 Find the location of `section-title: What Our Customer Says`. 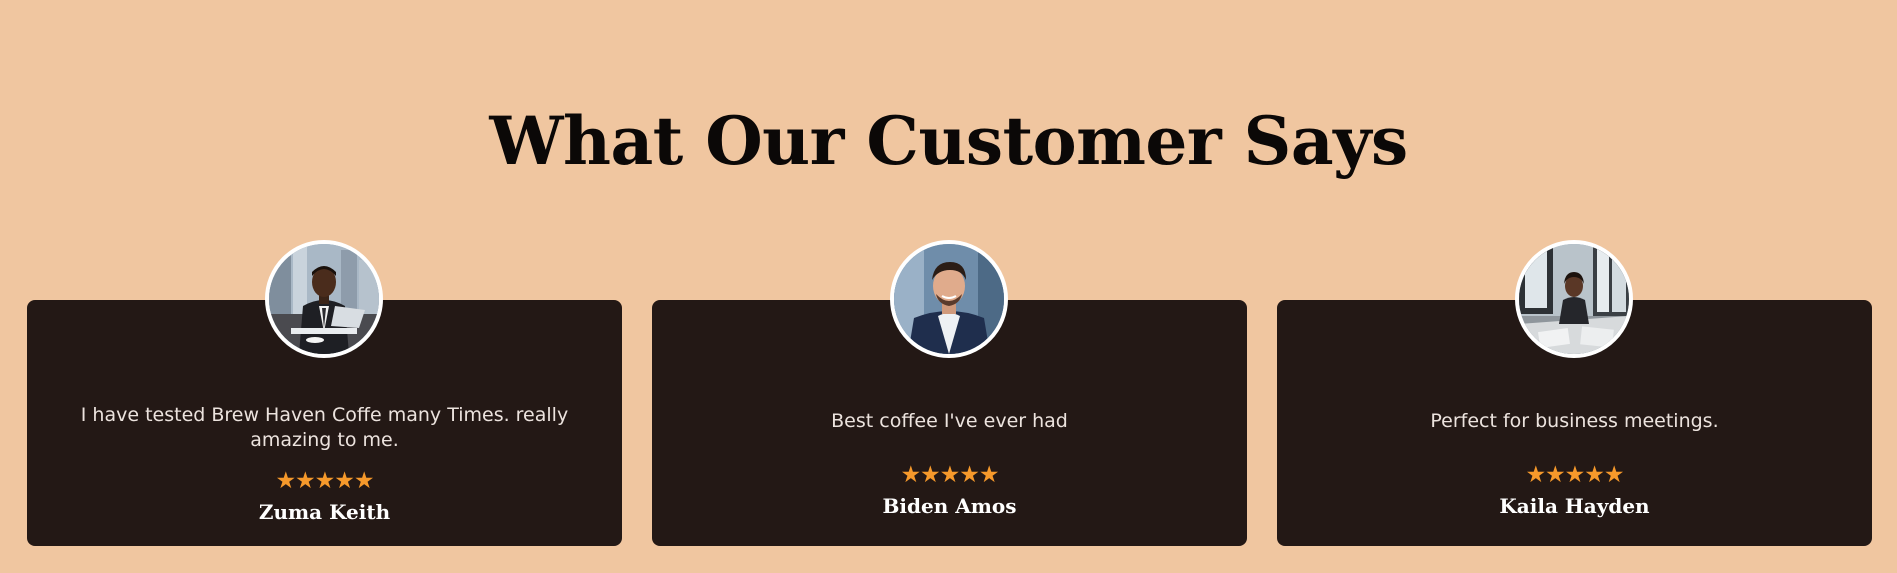

section-title: What Our Customer Says is located at coordinates (948, 141).